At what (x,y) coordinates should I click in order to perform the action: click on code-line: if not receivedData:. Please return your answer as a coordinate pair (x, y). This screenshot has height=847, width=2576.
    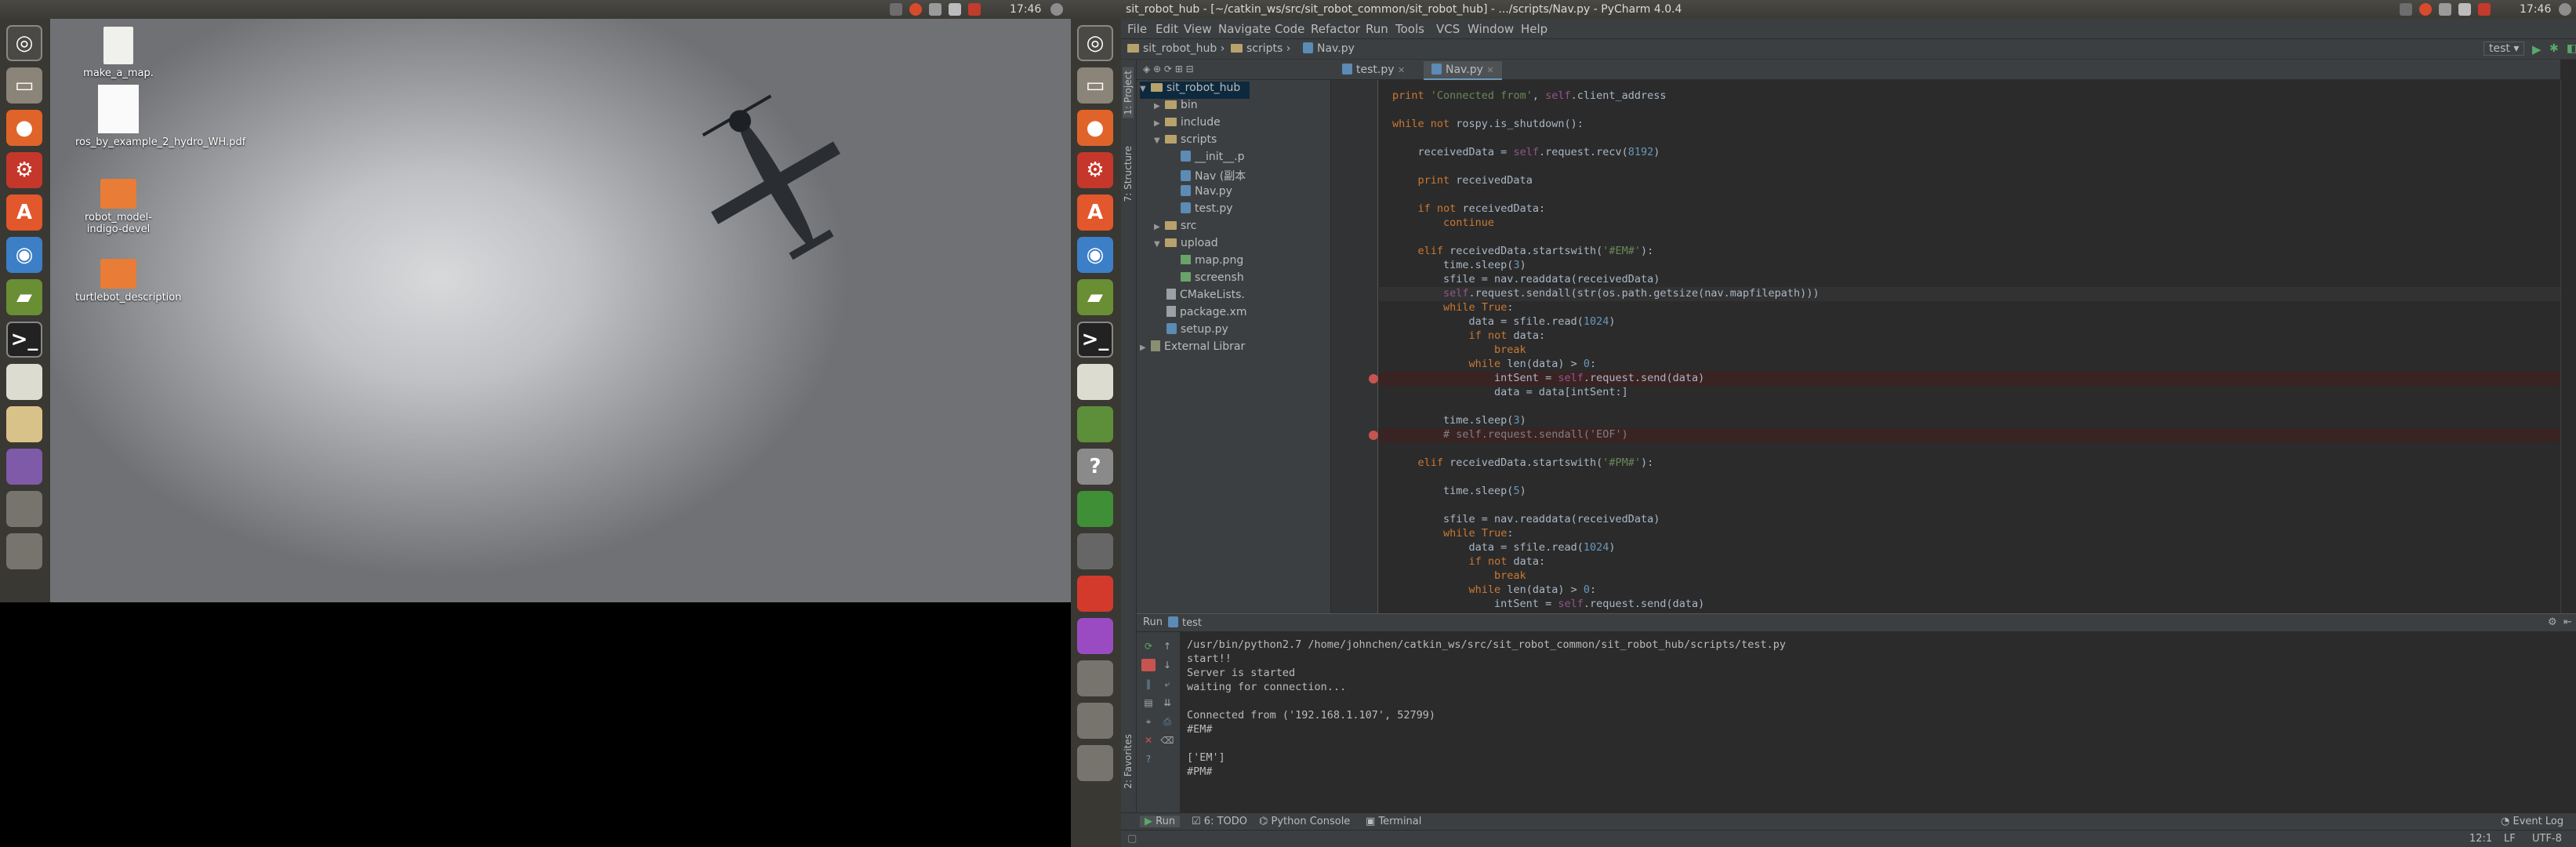
    Looking at the image, I should click on (1469, 209).